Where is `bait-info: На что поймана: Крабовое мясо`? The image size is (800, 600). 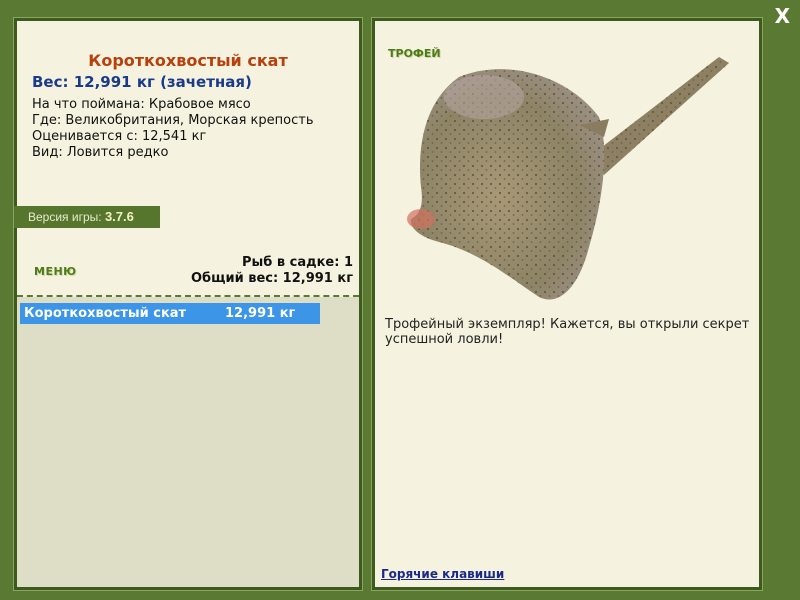 bait-info: На что поймана: Крабовое мясо is located at coordinates (141, 104).